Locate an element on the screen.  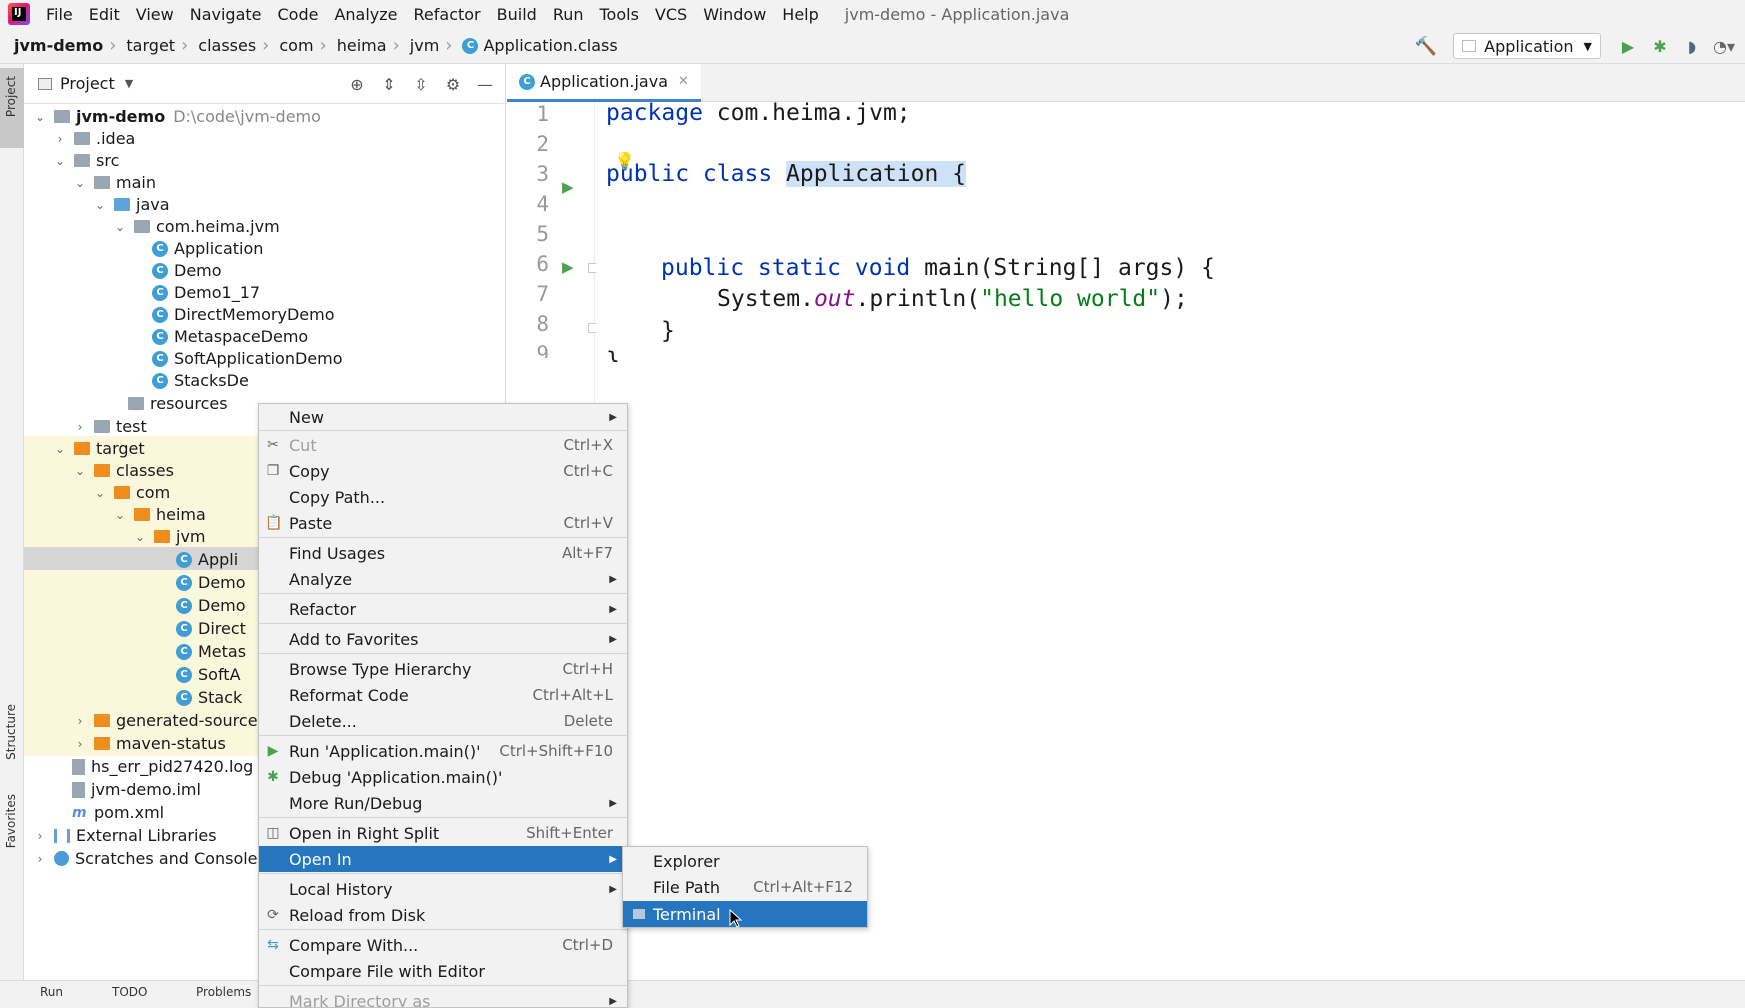
breadcrumb-classes: classes is located at coordinates (222, 45).